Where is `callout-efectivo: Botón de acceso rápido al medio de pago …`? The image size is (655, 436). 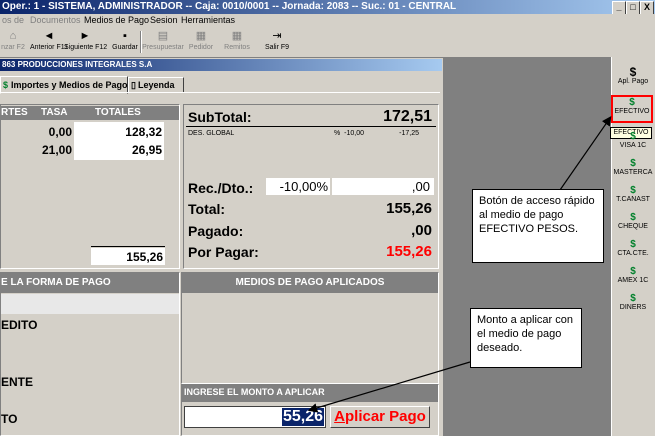
callout-efectivo: Botón de acceso rápido al medio de pago … is located at coordinates (538, 226).